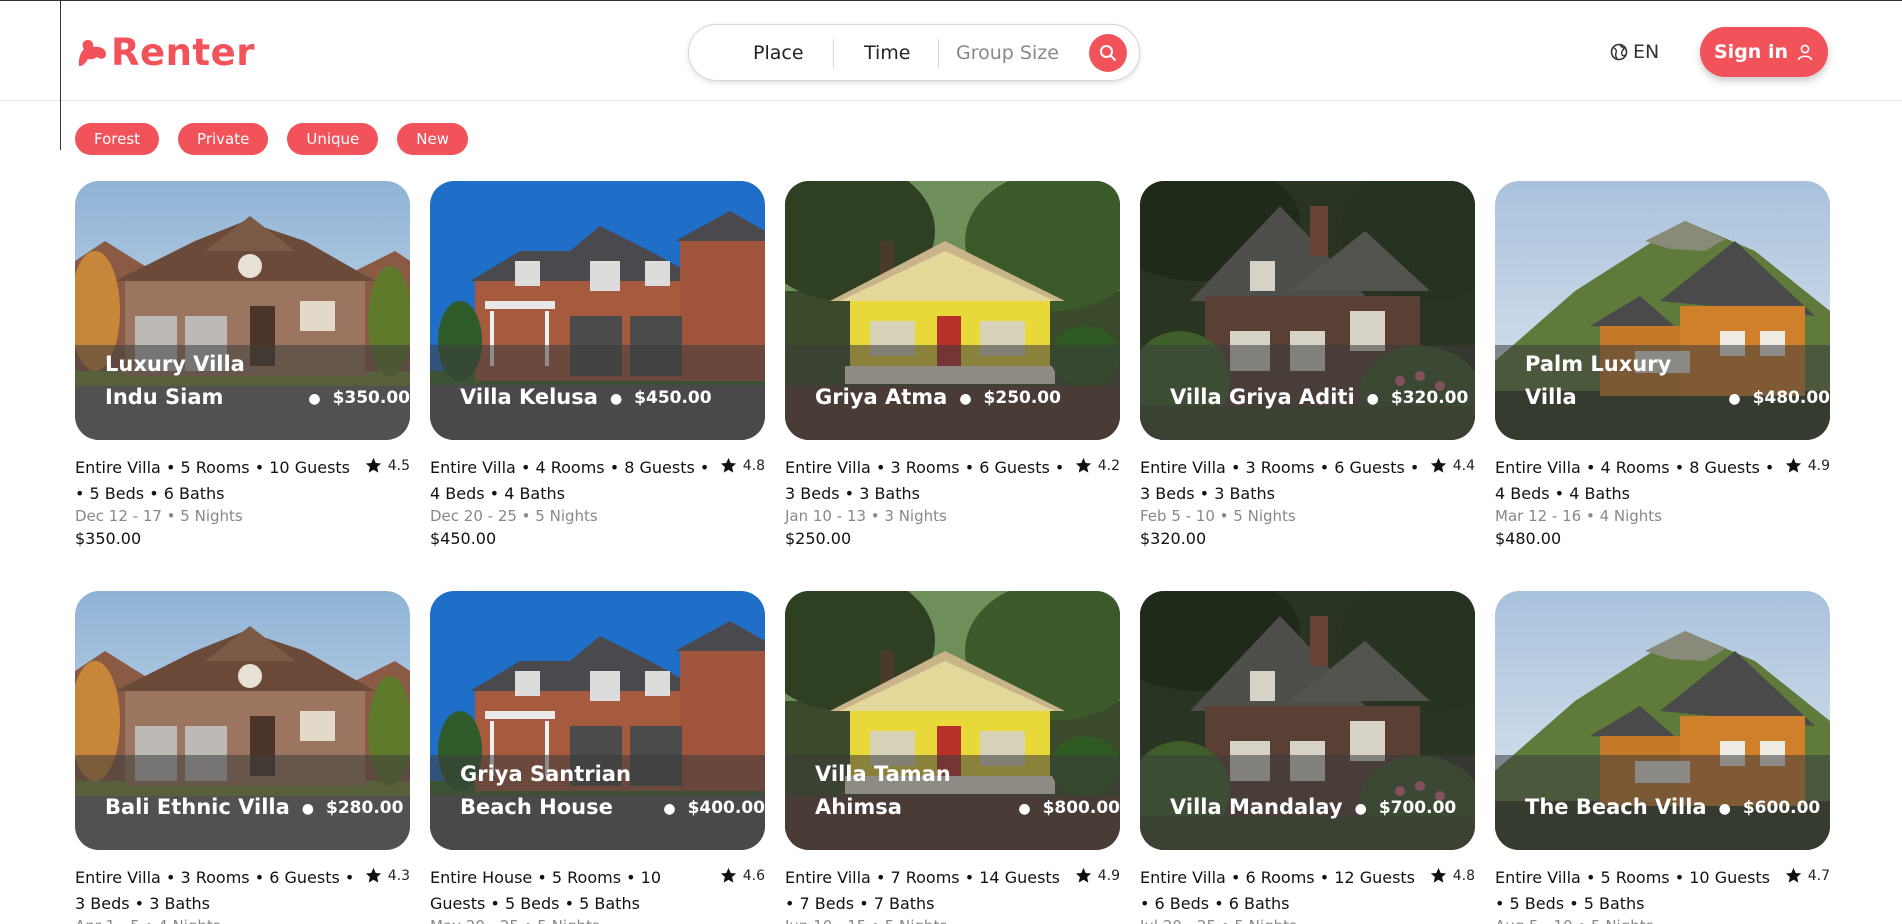  Describe the element at coordinates (398, 465) in the screenshot. I see `rating-value: 4.5` at that location.